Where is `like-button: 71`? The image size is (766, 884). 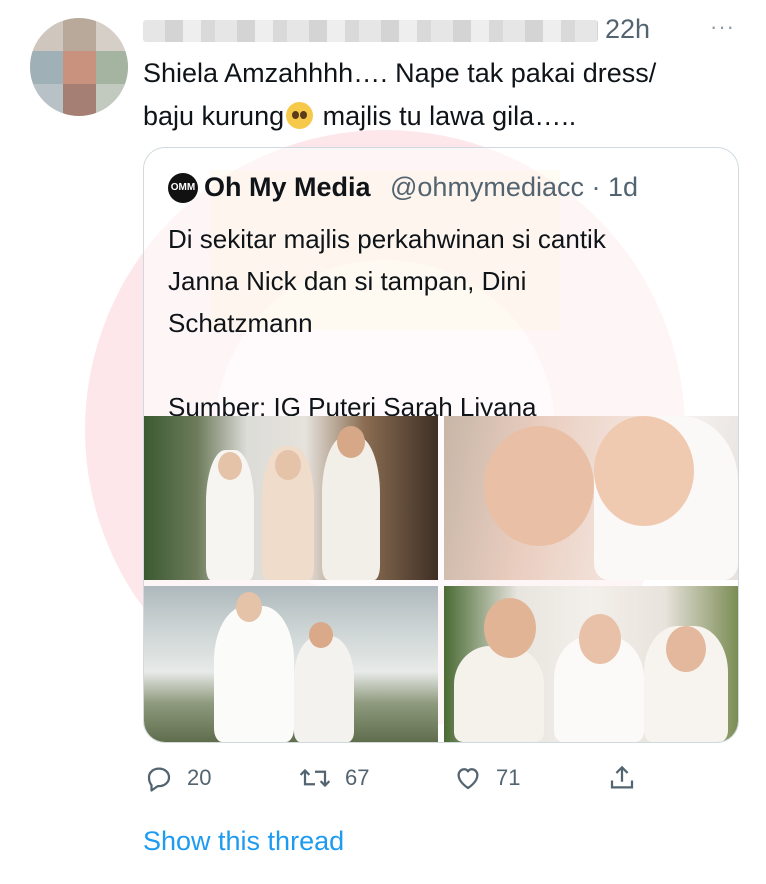
like-button: 71 is located at coordinates (497, 778).